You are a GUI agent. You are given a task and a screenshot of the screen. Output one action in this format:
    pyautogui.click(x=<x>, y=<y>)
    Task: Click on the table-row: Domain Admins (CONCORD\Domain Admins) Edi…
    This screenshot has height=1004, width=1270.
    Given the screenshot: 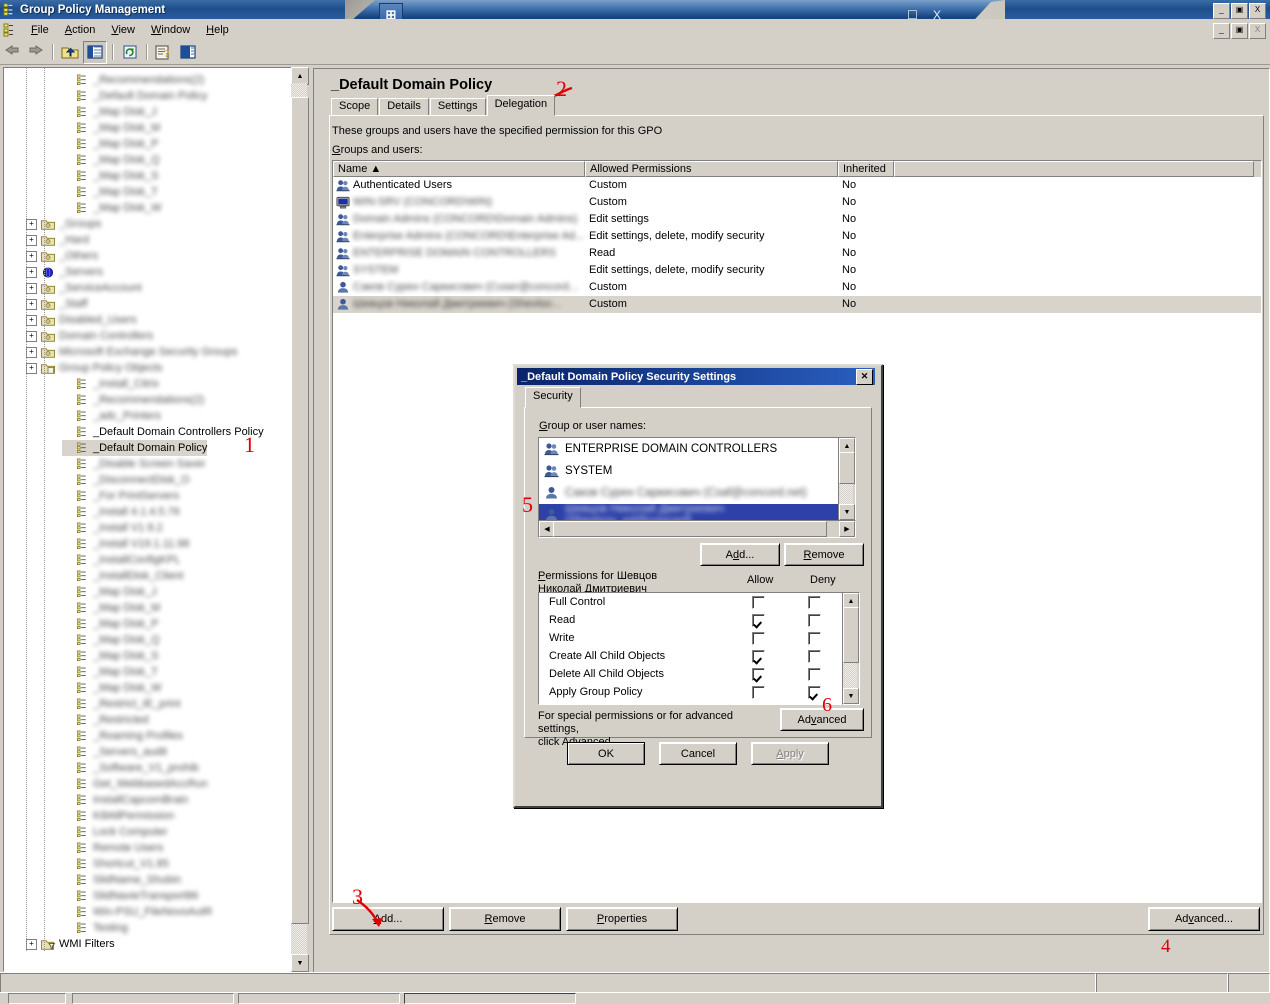 What is the action you would take?
    pyautogui.click(x=797, y=219)
    